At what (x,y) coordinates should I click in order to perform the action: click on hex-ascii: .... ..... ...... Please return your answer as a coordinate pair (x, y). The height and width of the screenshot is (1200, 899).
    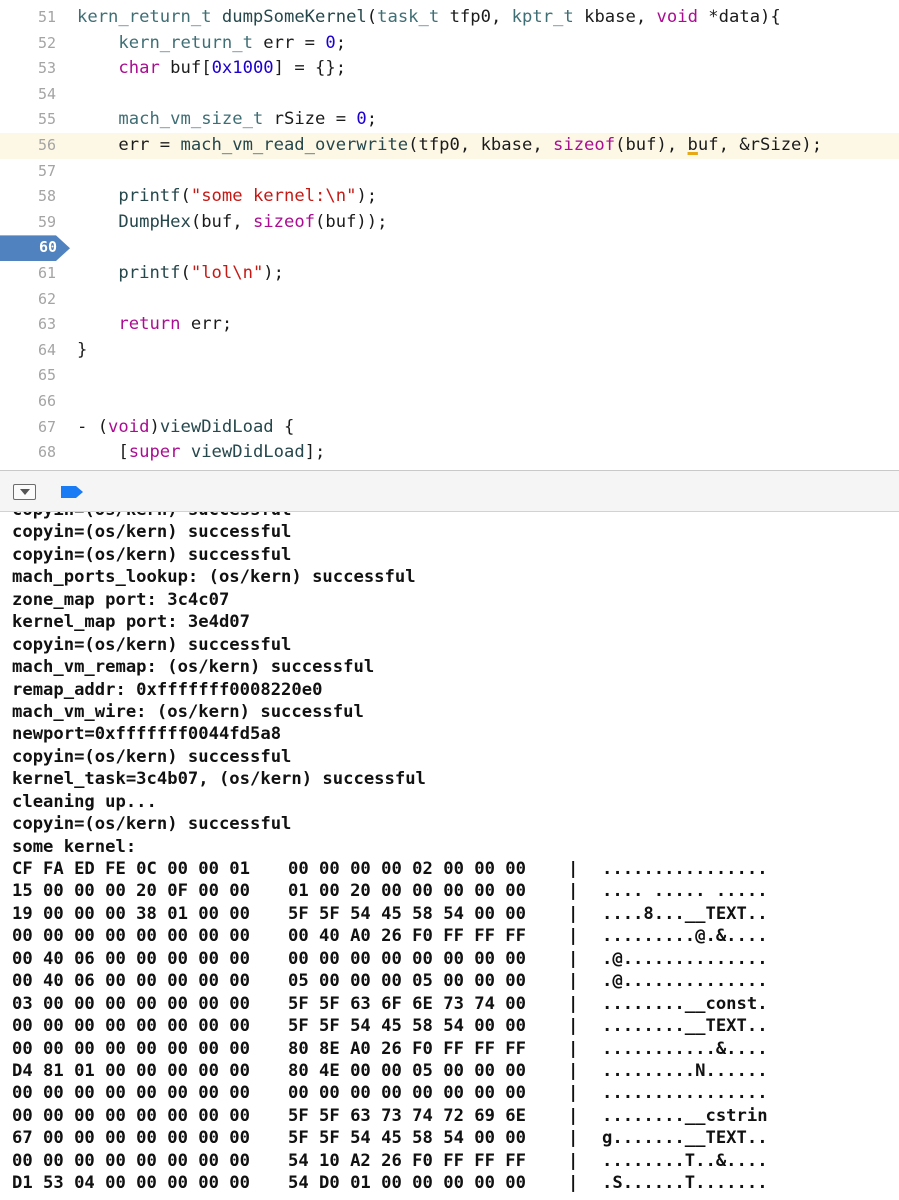
    Looking at the image, I should click on (685, 891).